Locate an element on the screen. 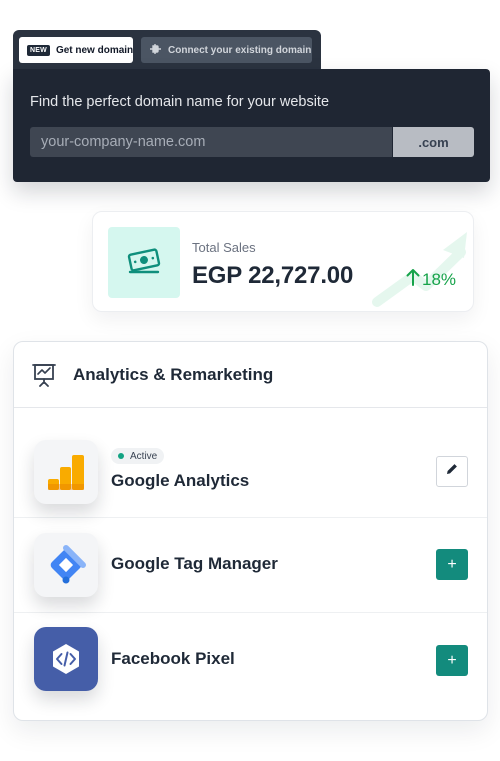  plug-icon is located at coordinates (155, 50).